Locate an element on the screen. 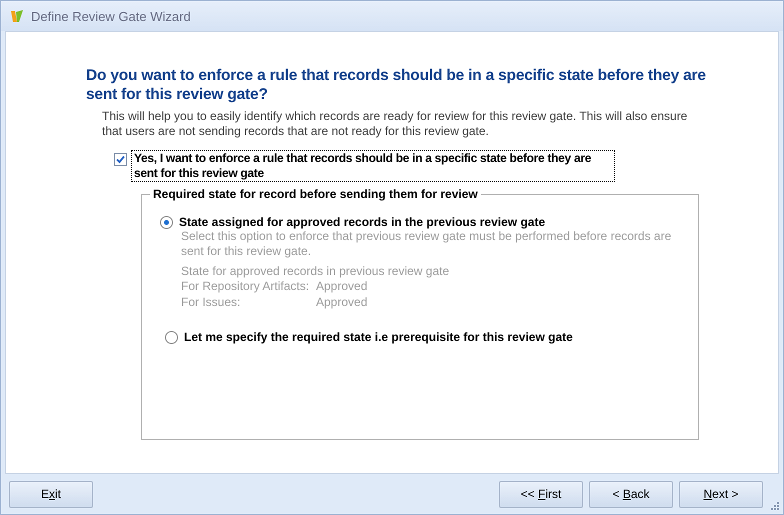 Image resolution: width=784 pixels, height=515 pixels. option-hint: Select this option to enforce that previous review gate must be performed before records are sent for this review gate. is located at coordinates (426, 244).